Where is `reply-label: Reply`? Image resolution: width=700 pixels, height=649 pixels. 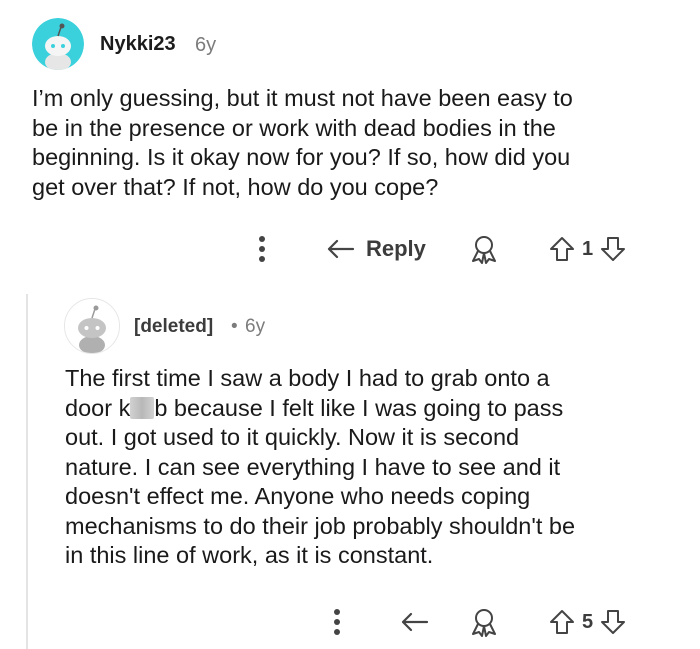
reply-label: Reply is located at coordinates (396, 248).